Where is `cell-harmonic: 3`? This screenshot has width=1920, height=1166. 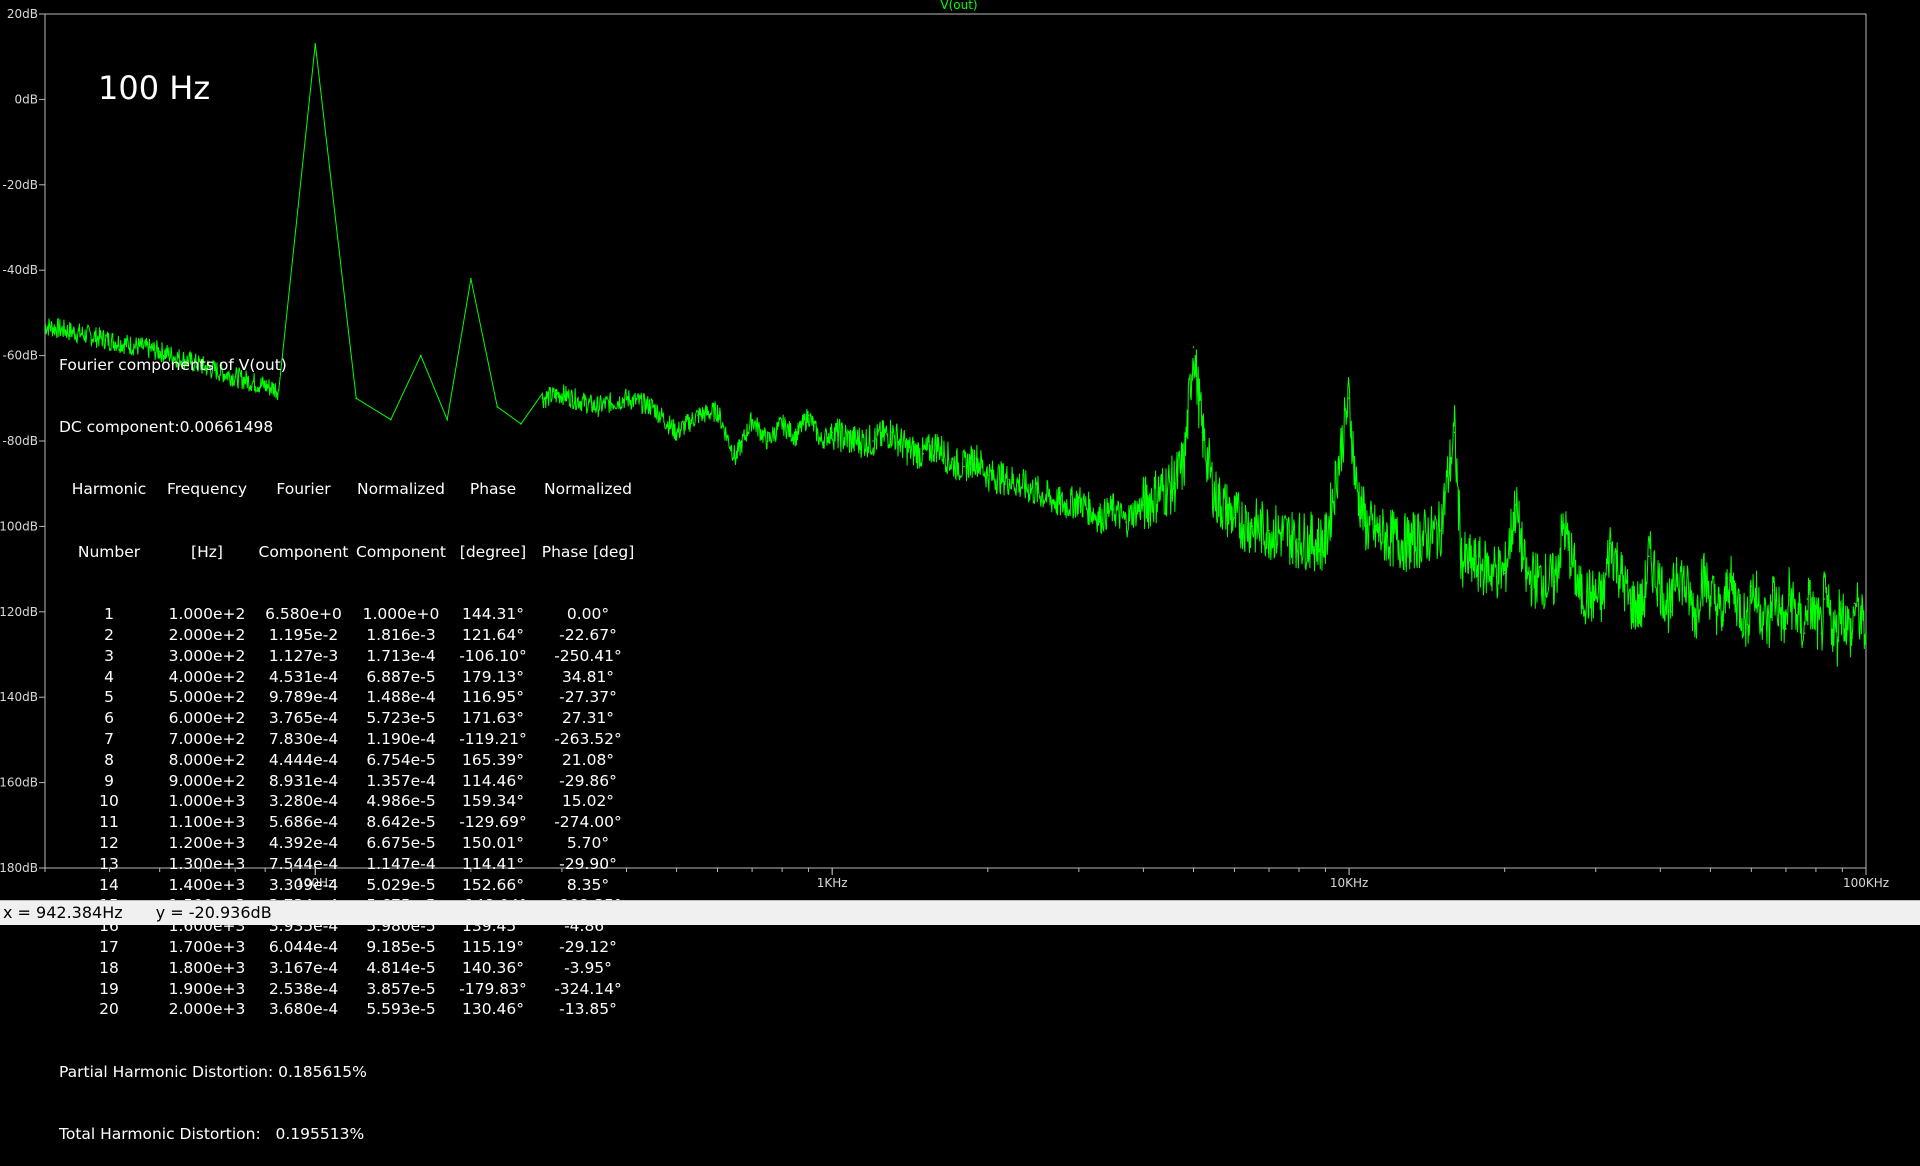
cell-harmonic: 3 is located at coordinates (109, 655).